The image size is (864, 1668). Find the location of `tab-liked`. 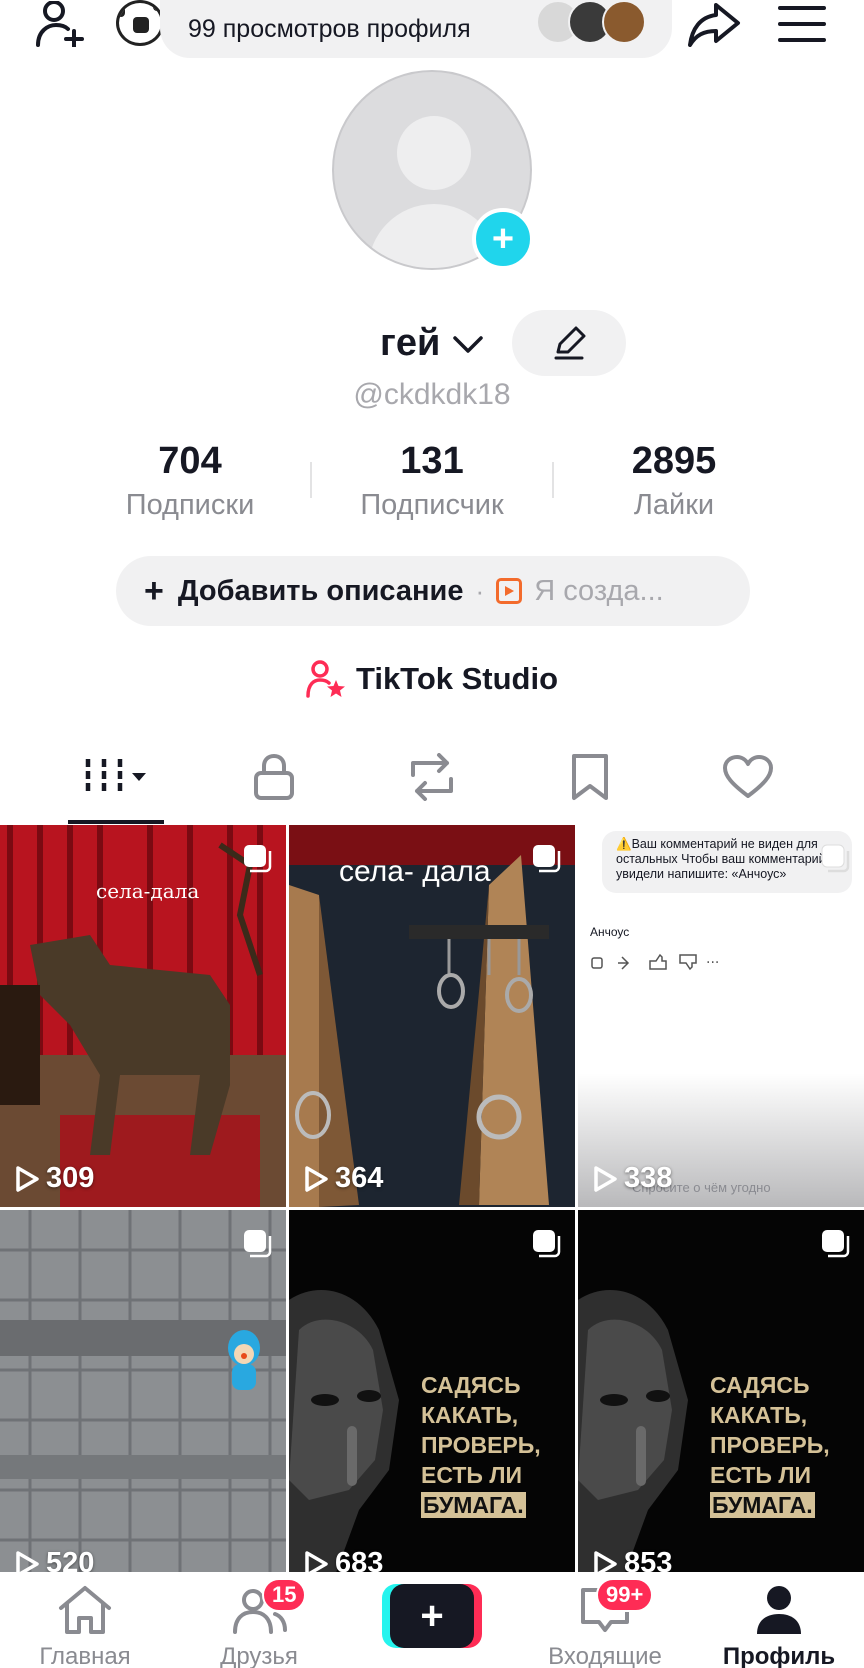

tab-liked is located at coordinates (748, 777).